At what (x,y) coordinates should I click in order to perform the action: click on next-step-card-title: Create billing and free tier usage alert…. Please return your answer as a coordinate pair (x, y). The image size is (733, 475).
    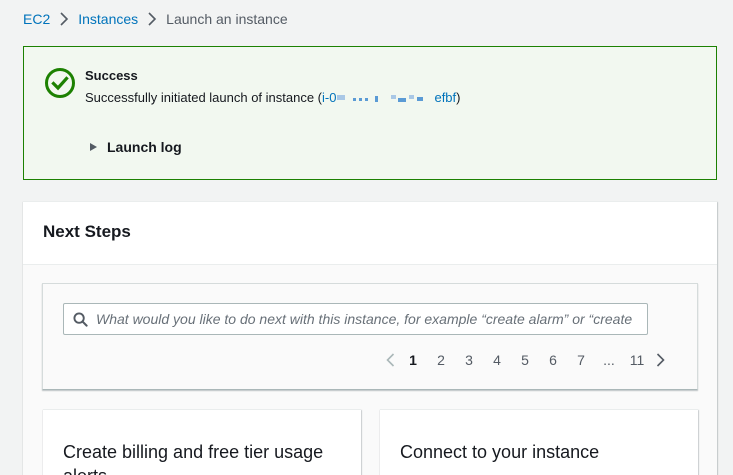
    Looking at the image, I should click on (193, 458).